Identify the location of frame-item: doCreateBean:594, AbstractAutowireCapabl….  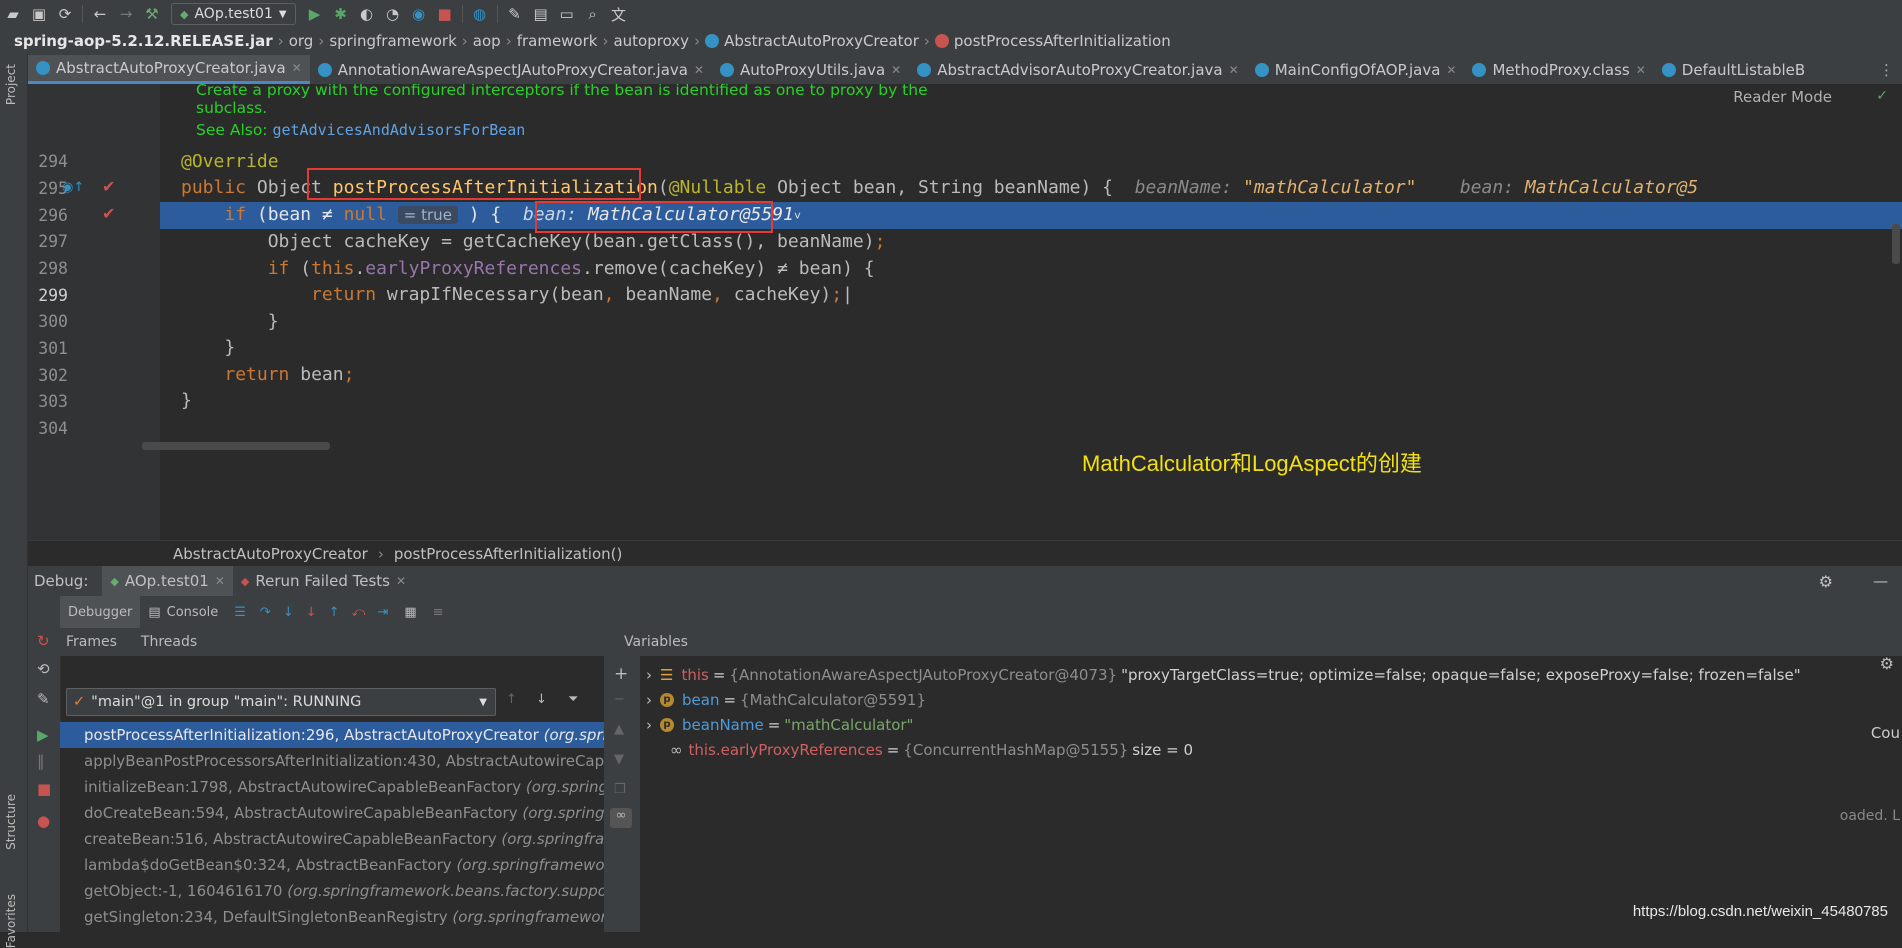
(332, 813).